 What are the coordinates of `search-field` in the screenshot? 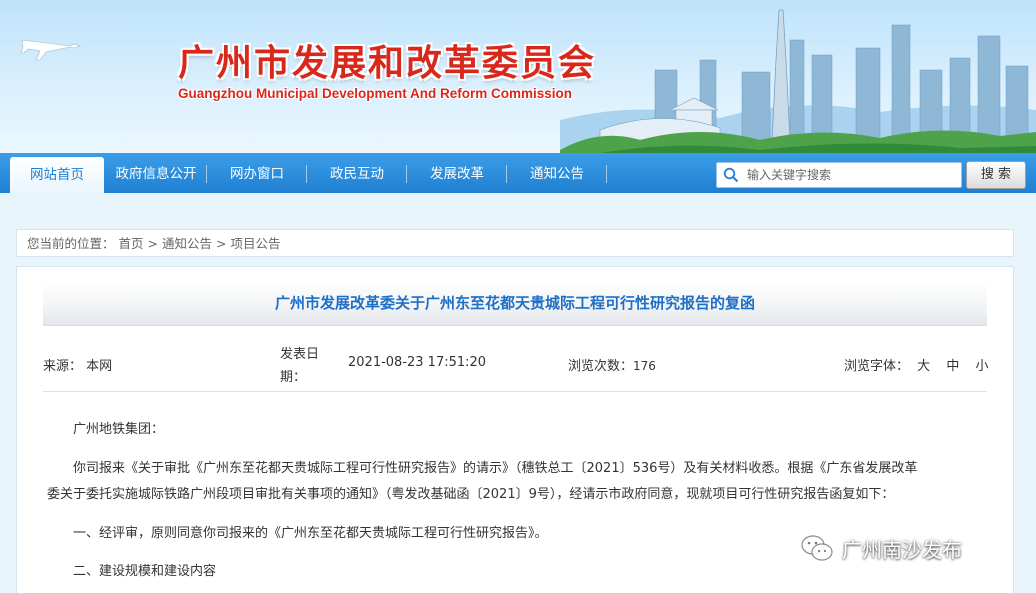 It's located at (839, 175).